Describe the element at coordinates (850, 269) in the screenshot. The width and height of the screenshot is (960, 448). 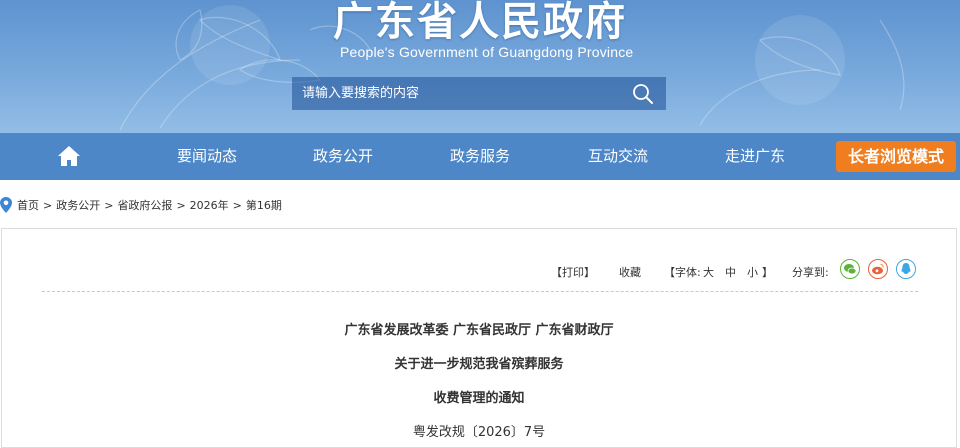
I see `wechat-icon` at that location.